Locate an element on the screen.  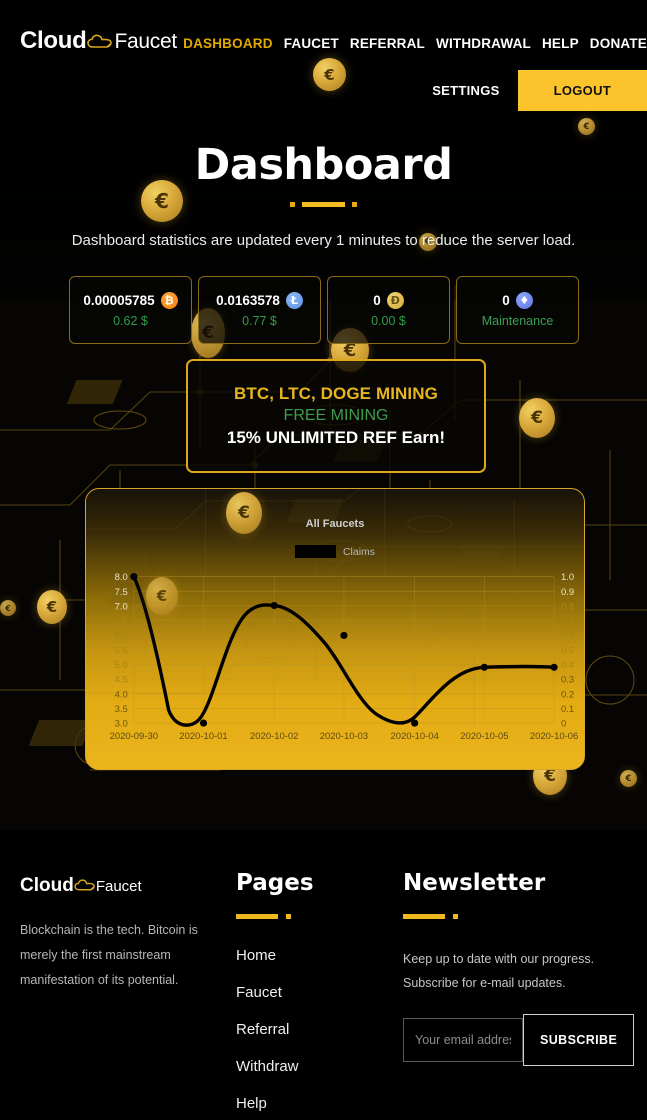
footer-logo-secondary: Faucet is located at coordinates (118, 886).